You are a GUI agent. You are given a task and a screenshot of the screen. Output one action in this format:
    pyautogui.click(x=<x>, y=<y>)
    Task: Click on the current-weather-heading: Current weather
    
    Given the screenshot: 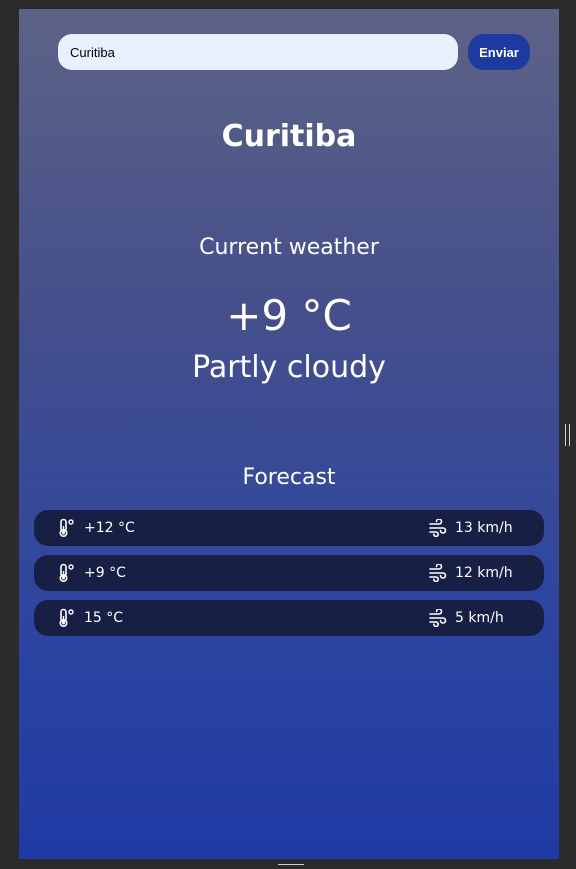 What is the action you would take?
    pyautogui.click(x=289, y=247)
    